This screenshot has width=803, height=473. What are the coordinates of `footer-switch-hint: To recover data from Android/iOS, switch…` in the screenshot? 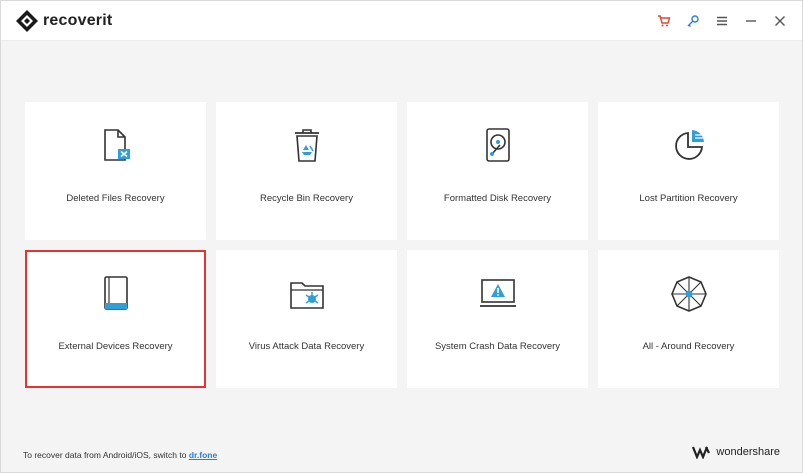 It's located at (120, 455).